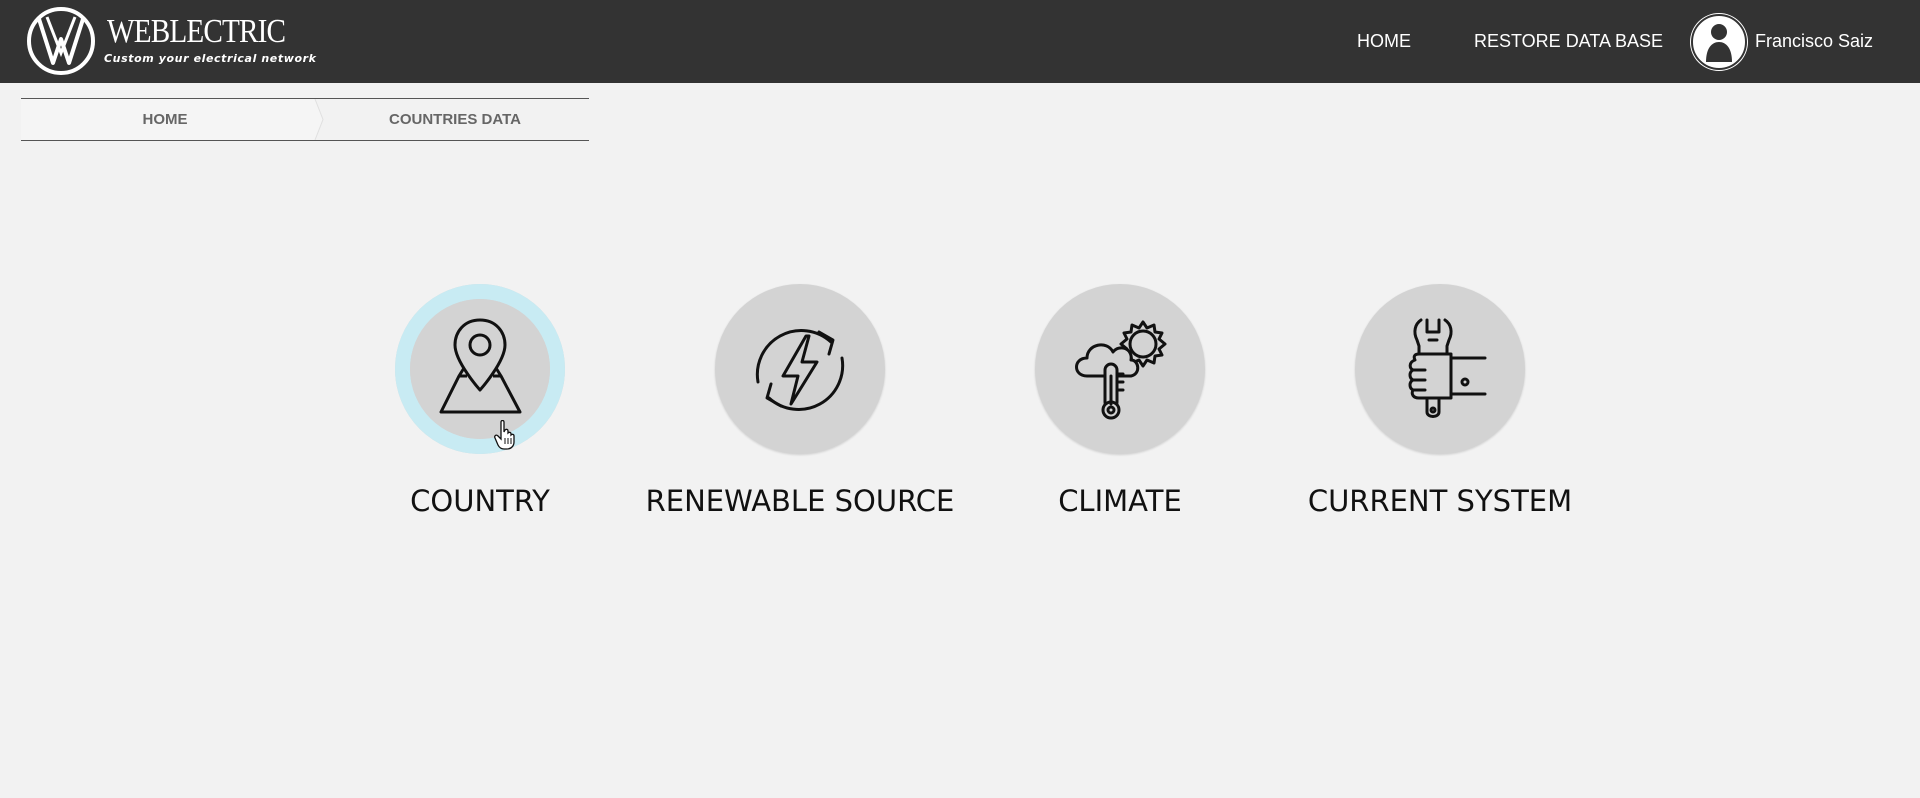 The image size is (1920, 798). I want to click on renewable-energy-icon, so click(800, 370).